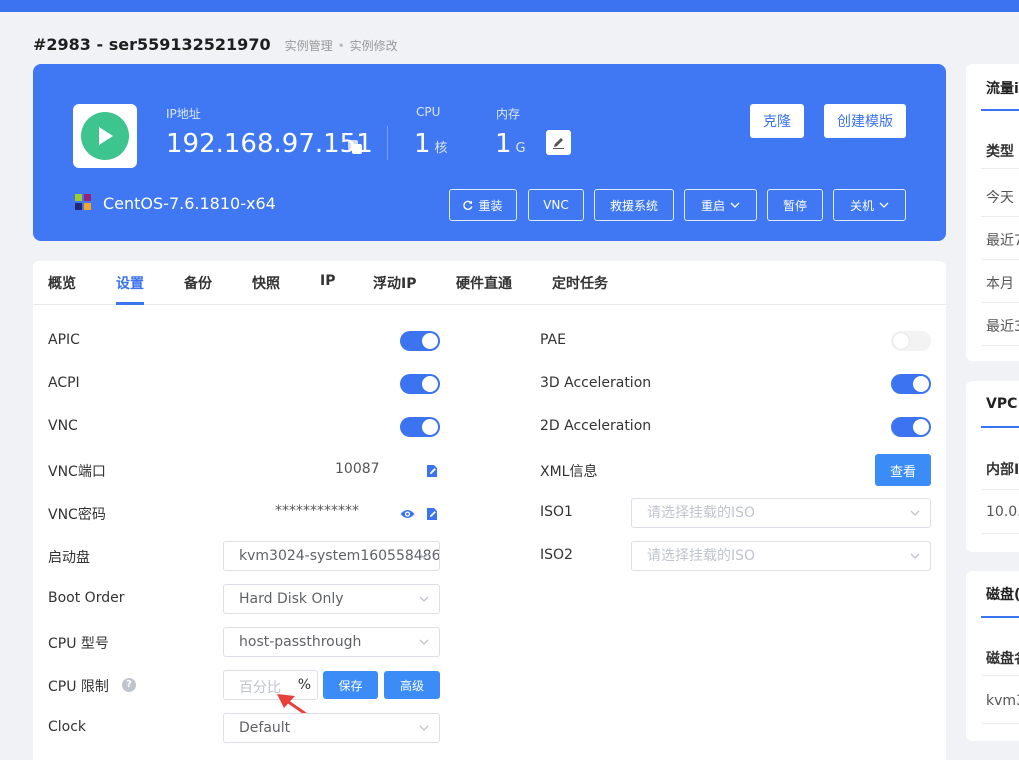 This screenshot has width=1019, height=760. What do you see at coordinates (67, 727) in the screenshot?
I see `clock-label: Clock` at bounding box center [67, 727].